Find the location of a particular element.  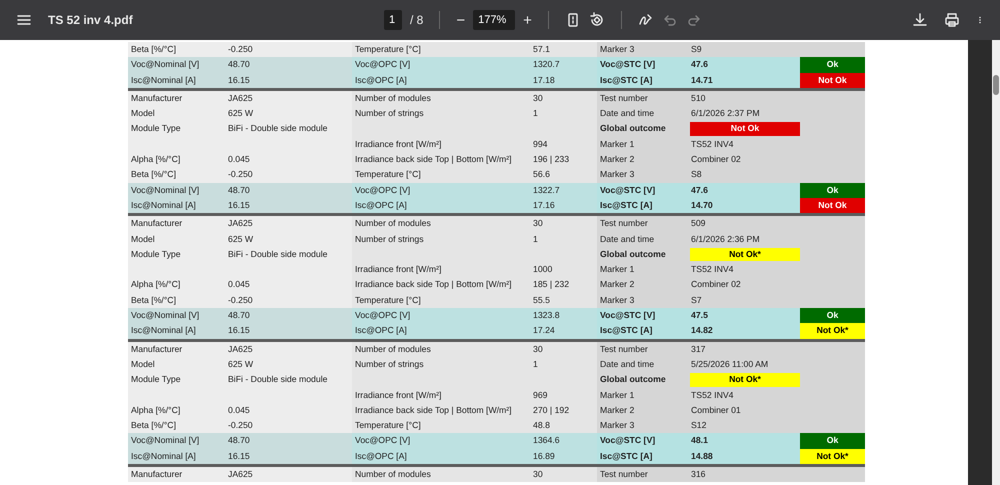

table-cell-text: 14.71 is located at coordinates (702, 80).